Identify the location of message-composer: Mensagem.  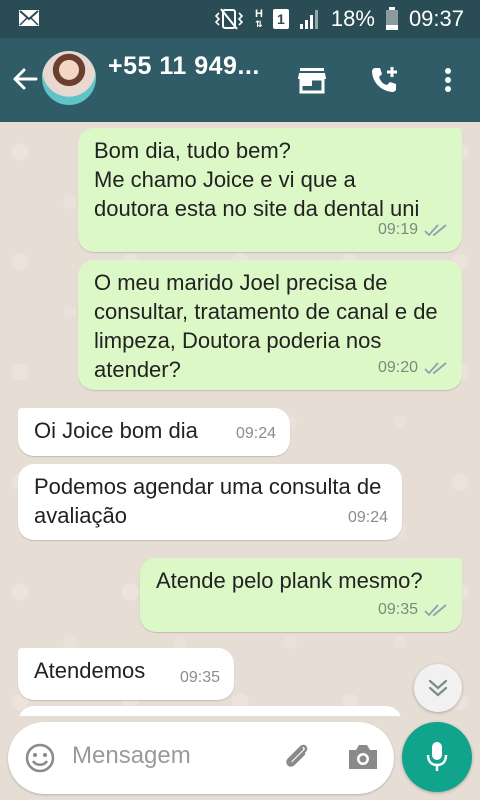
(201, 758).